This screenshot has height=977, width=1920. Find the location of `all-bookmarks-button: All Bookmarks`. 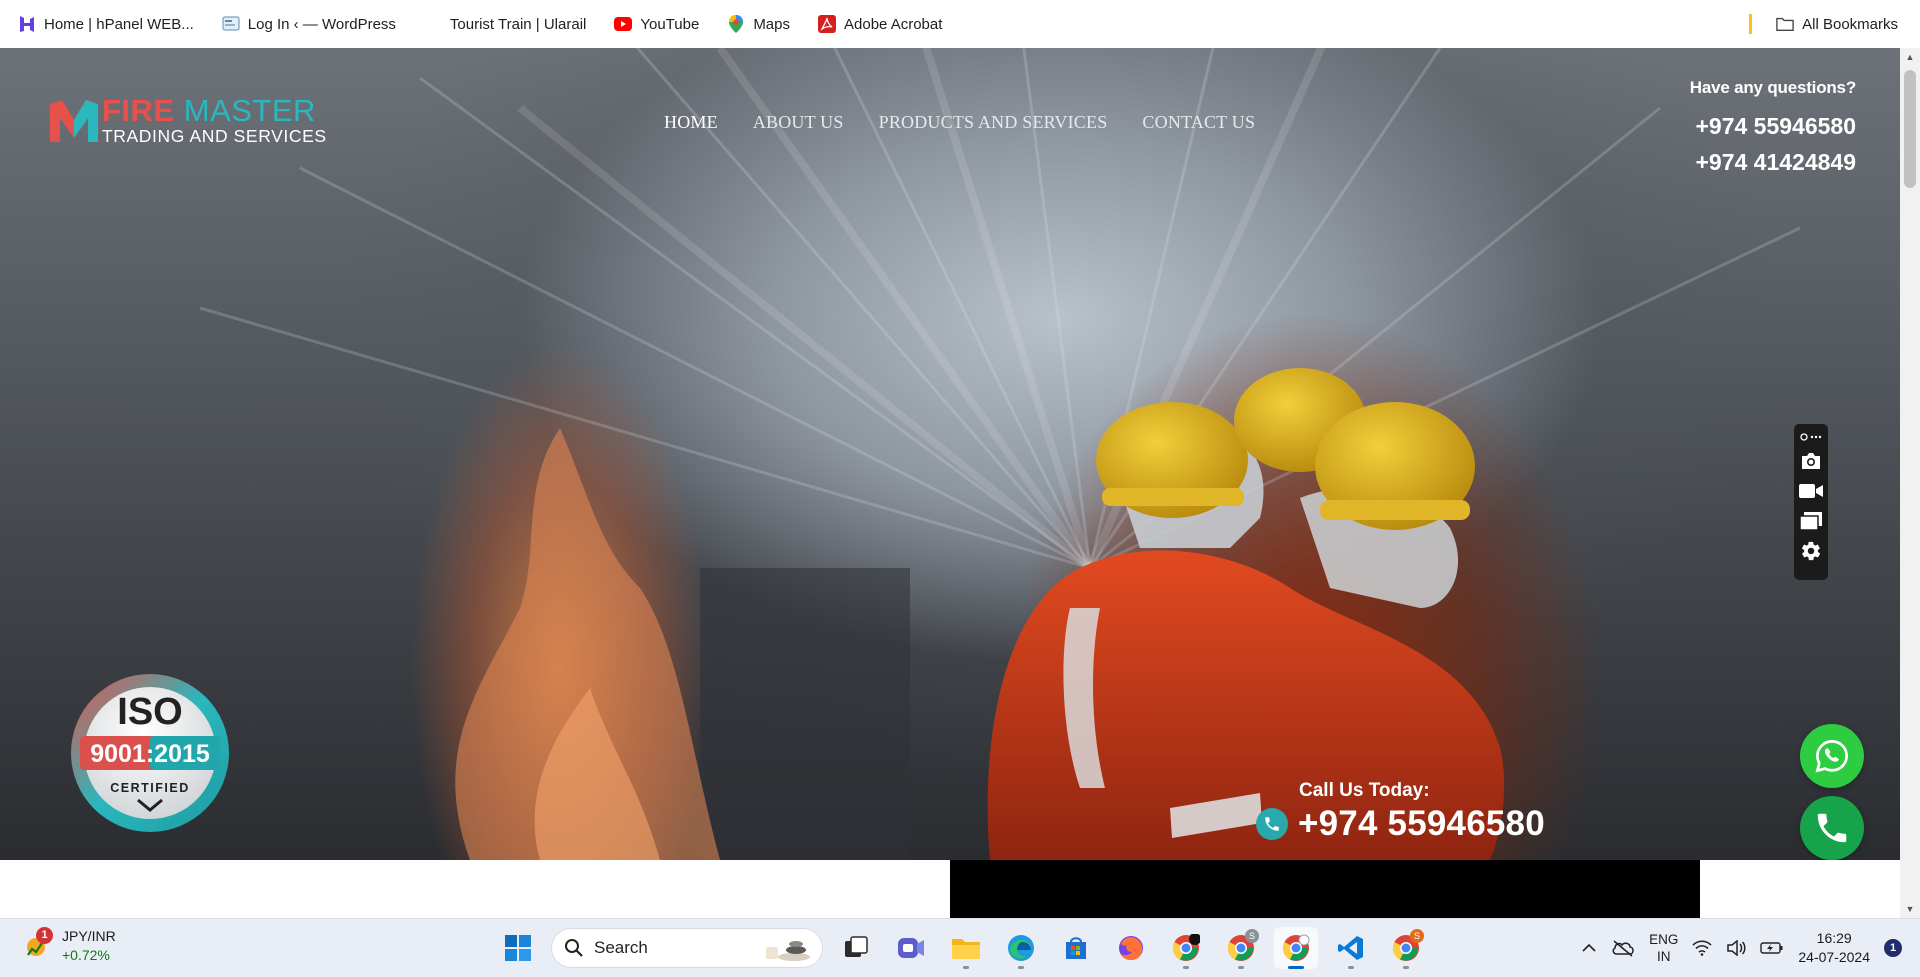

all-bookmarks-button: All Bookmarks is located at coordinates (1837, 24).